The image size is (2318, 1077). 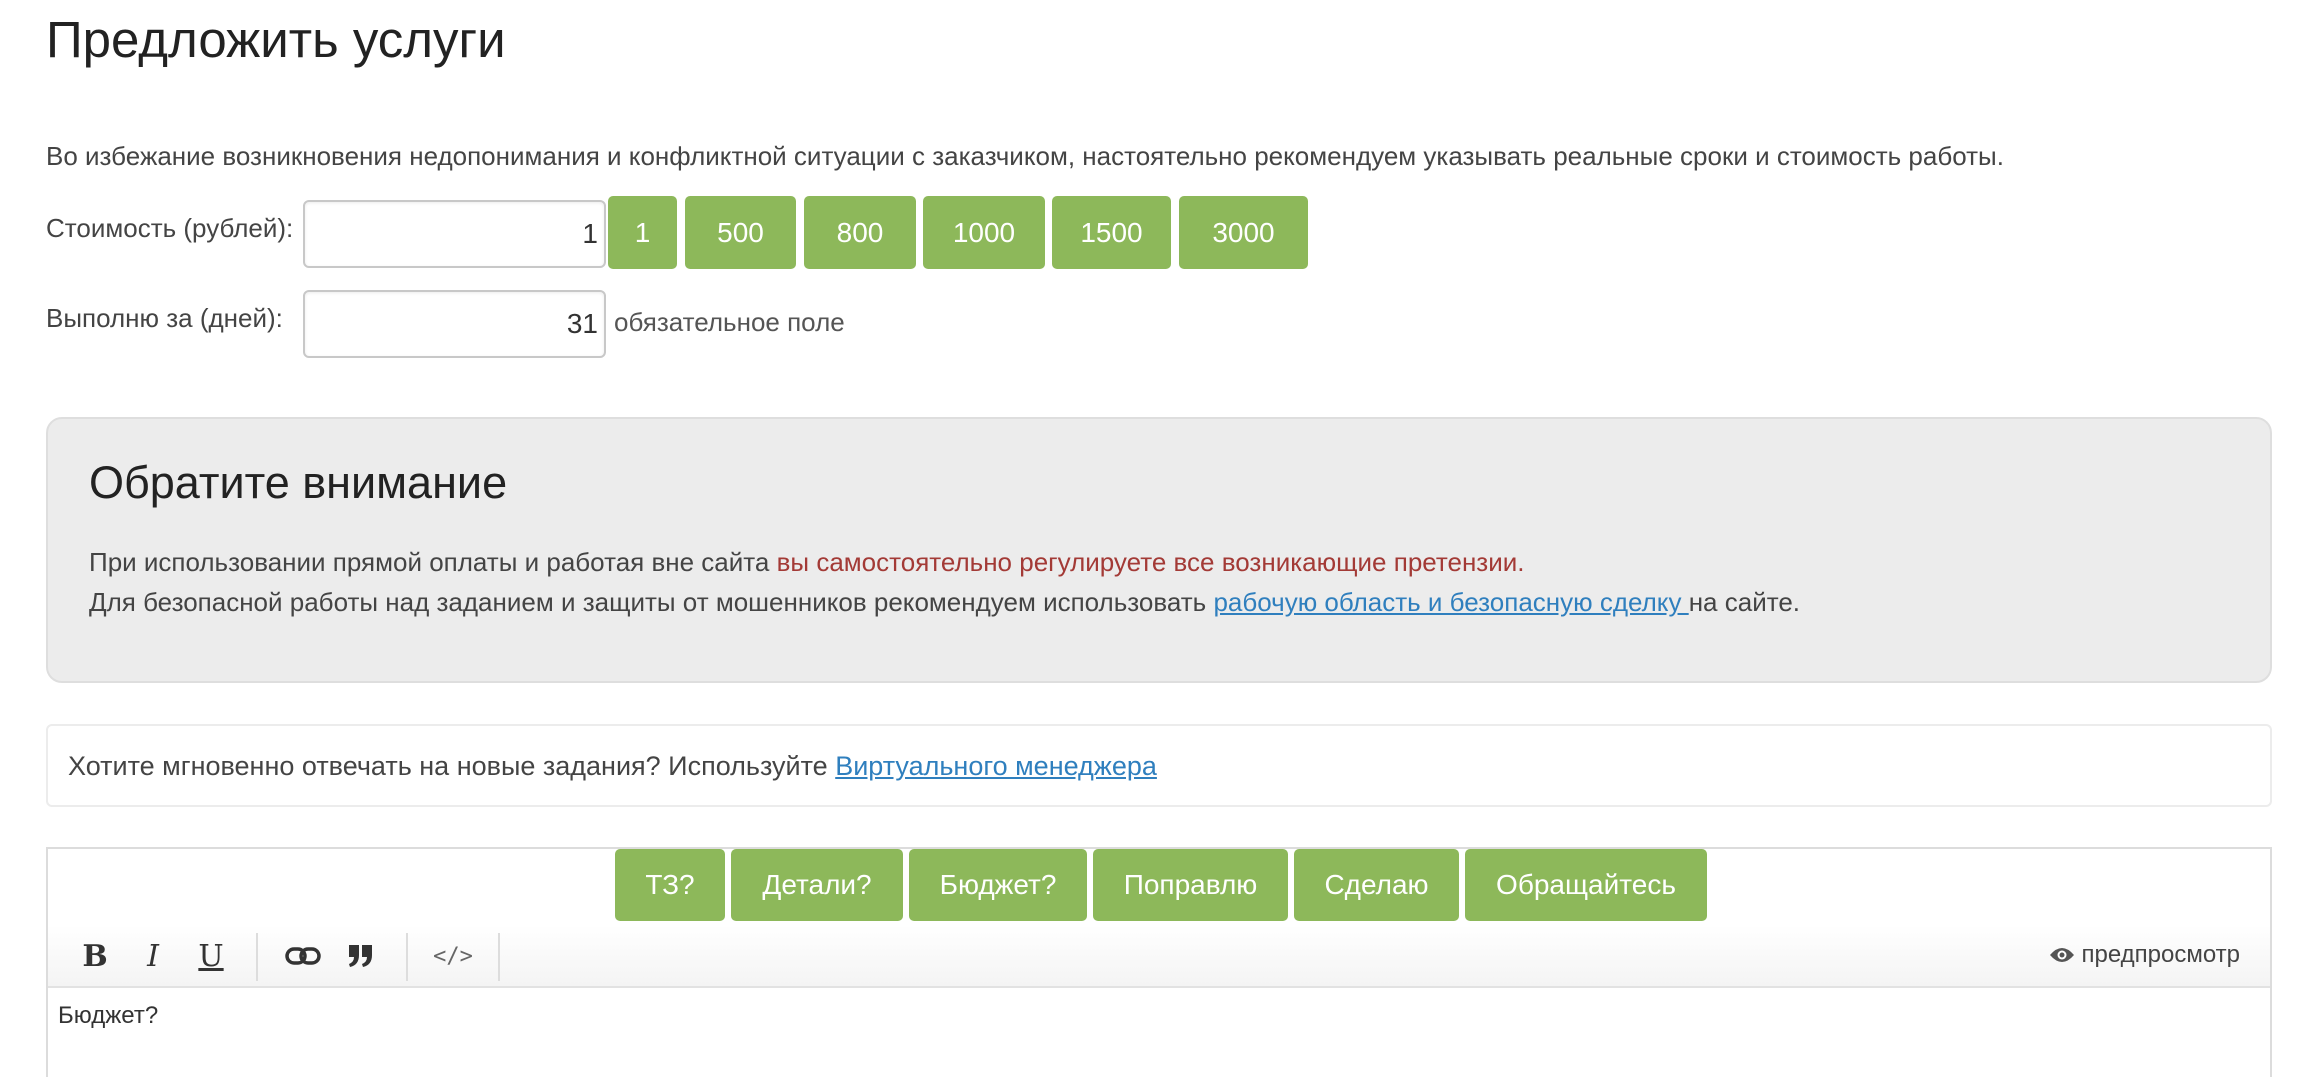 I want to click on price-quick-500: 500, so click(x=740, y=232).